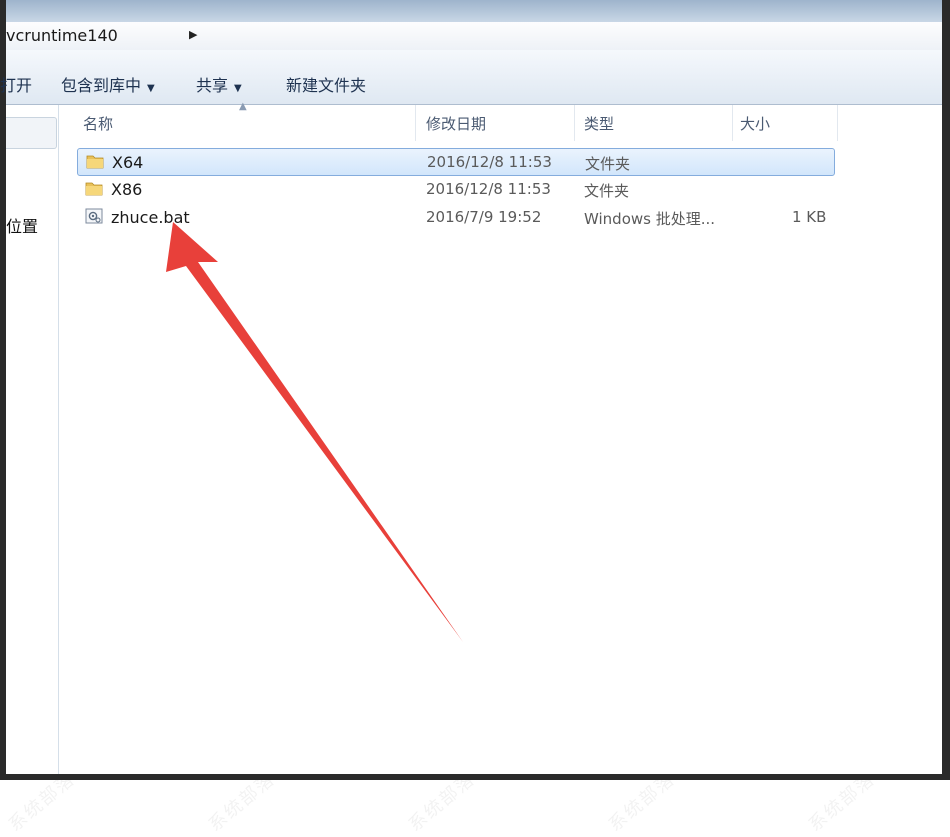  Describe the element at coordinates (475, 777) in the screenshot. I see `window-frame-bottom` at that location.